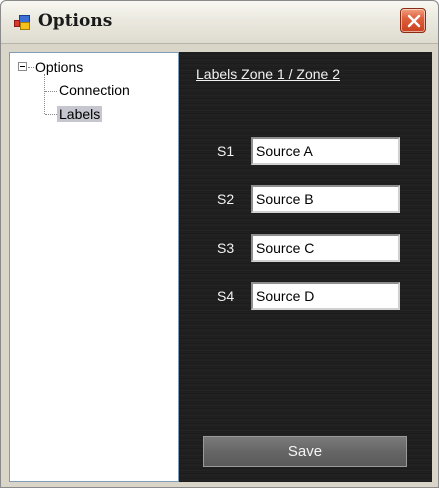 This screenshot has width=439, height=488. Describe the element at coordinates (80, 114) in the screenshot. I see `tree-item-labels: Labels` at that location.